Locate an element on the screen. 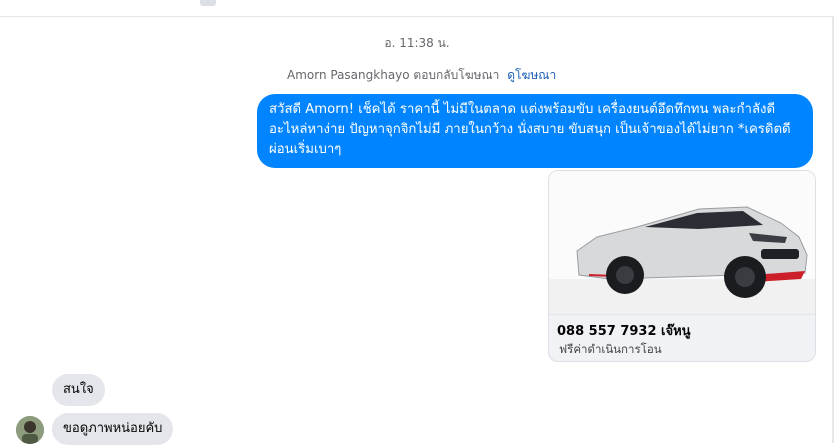 This screenshot has height=445, width=834. avatar is located at coordinates (30, 430).